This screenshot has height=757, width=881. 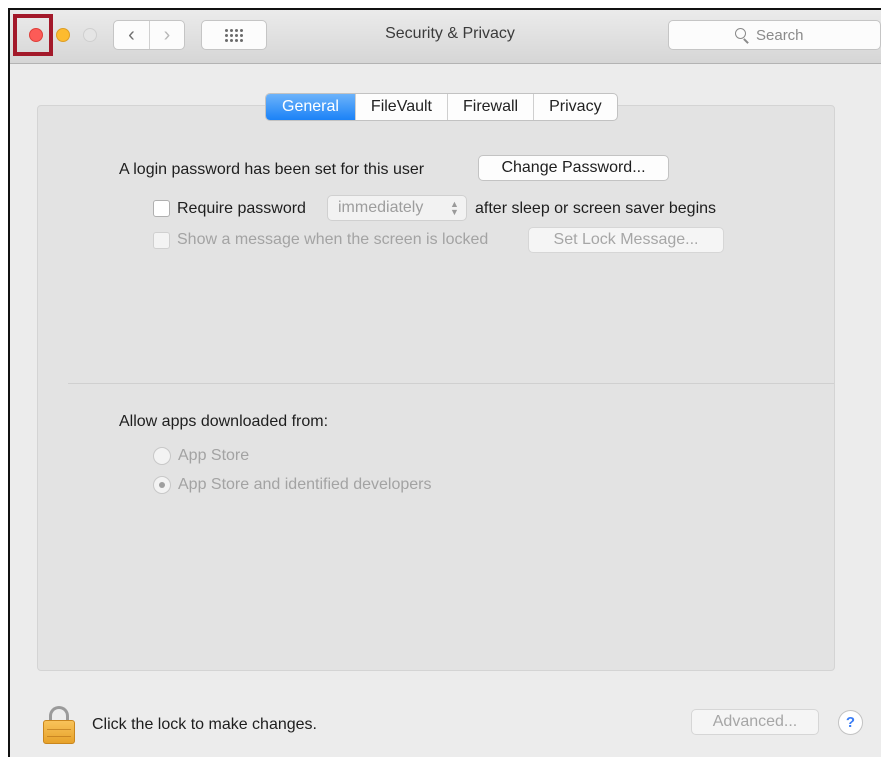 I want to click on navigation-buttons: ‹ ›, so click(x=149, y=35).